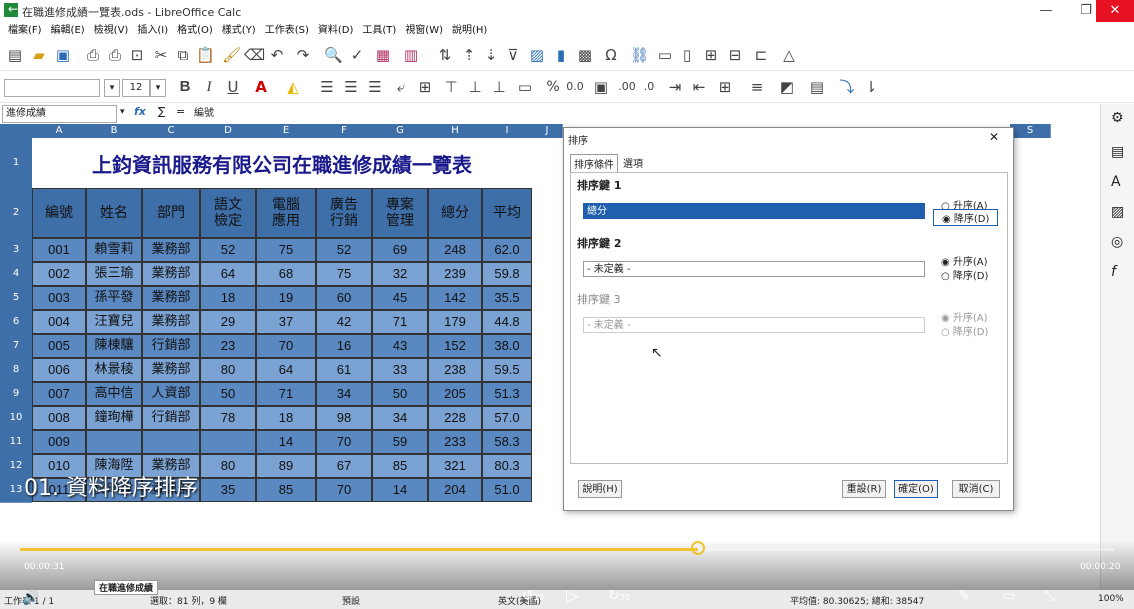 The image size is (1134, 609). What do you see at coordinates (1030, 131) in the screenshot?
I see `column-header: S` at bounding box center [1030, 131].